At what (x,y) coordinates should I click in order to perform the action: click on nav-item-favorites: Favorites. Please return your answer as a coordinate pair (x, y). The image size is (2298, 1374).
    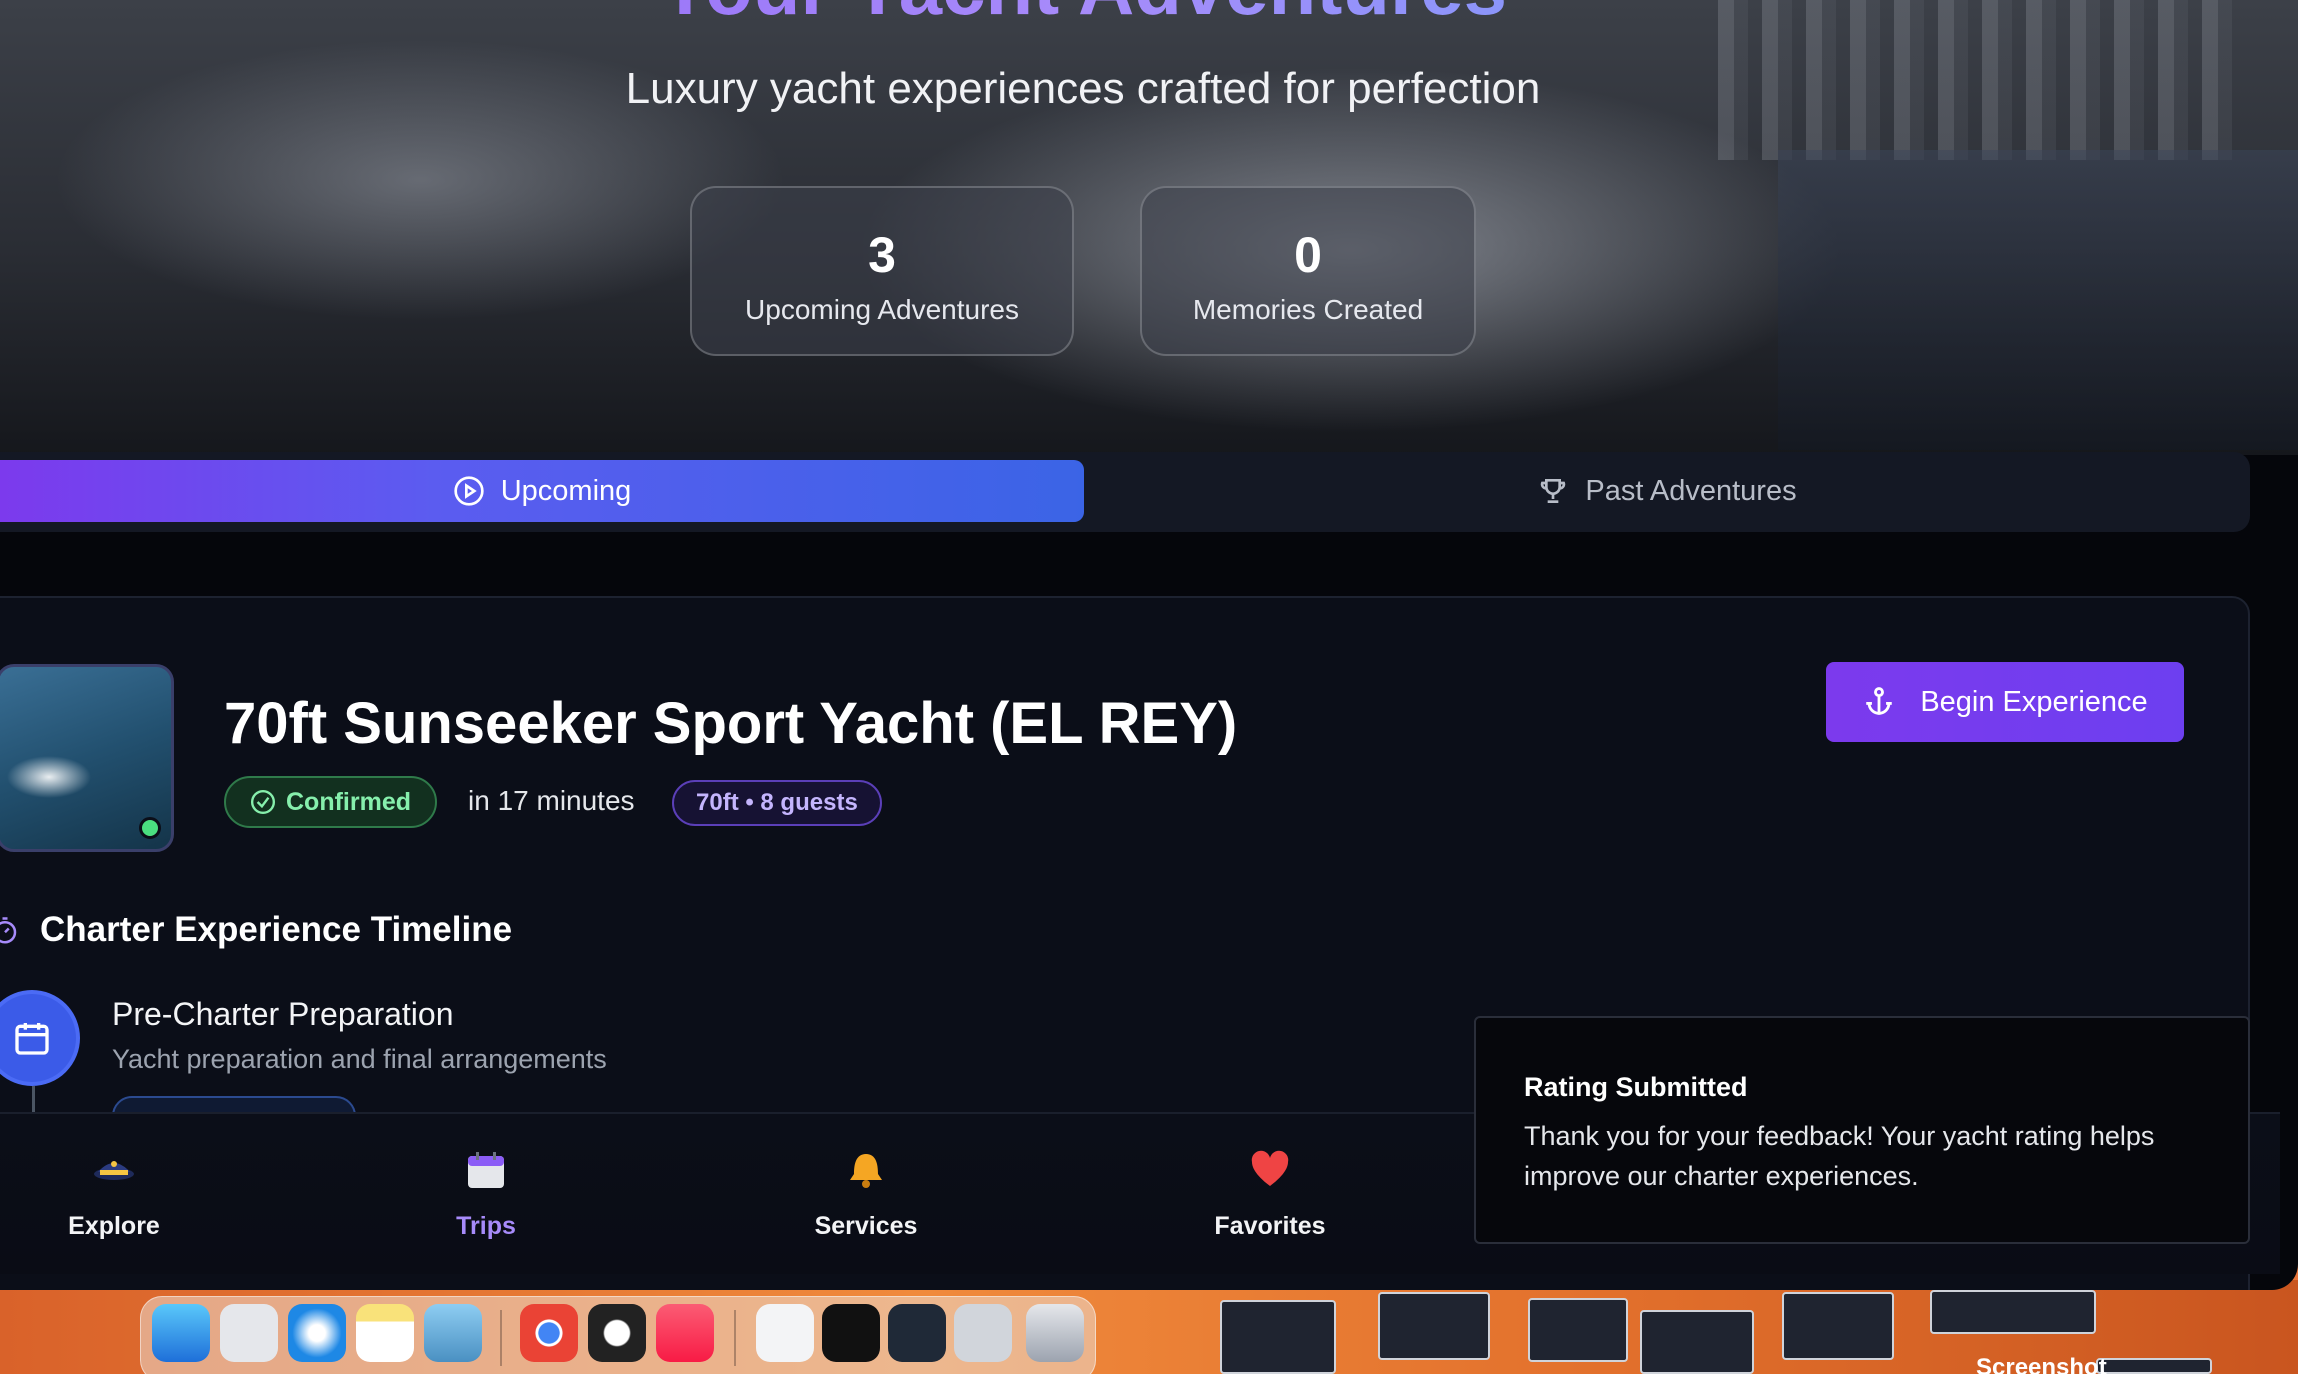
    Looking at the image, I should click on (1270, 1195).